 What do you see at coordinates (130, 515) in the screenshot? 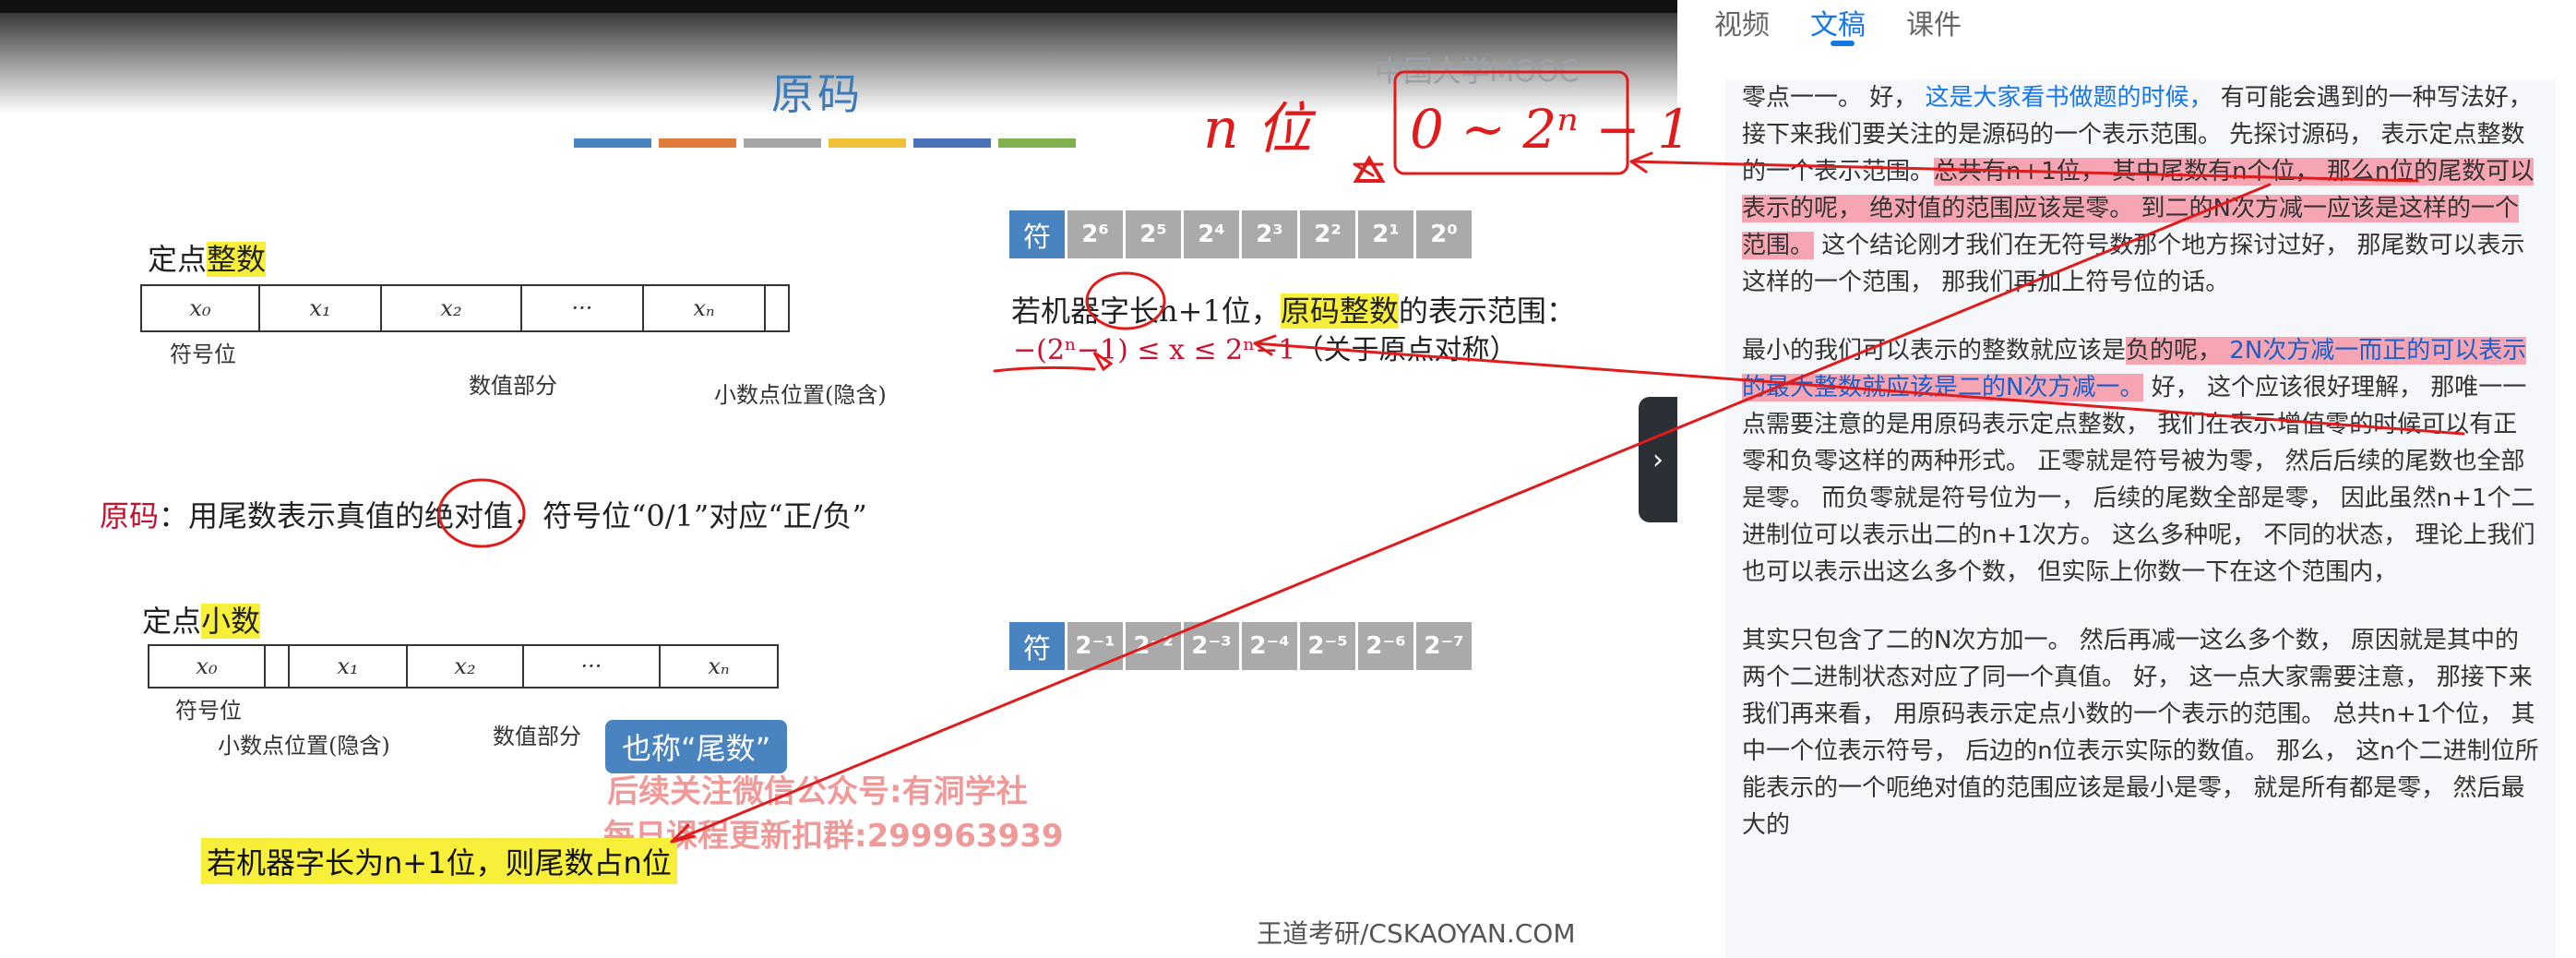
I see `definition-term: 原码` at bounding box center [130, 515].